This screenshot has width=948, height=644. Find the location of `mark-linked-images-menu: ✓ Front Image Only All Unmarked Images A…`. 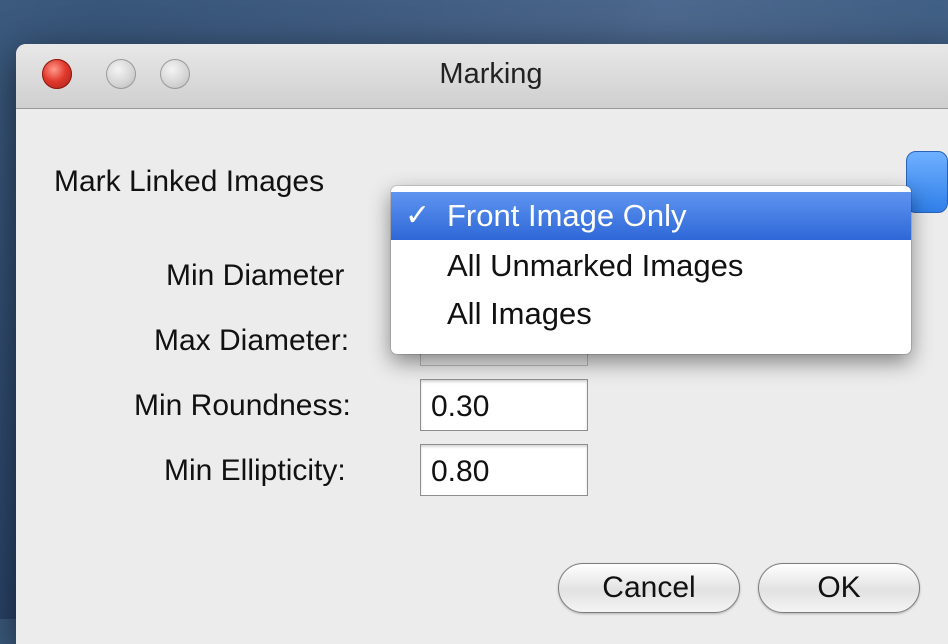

mark-linked-images-menu: ✓ Front Image Only All Unmarked Images A… is located at coordinates (651, 270).